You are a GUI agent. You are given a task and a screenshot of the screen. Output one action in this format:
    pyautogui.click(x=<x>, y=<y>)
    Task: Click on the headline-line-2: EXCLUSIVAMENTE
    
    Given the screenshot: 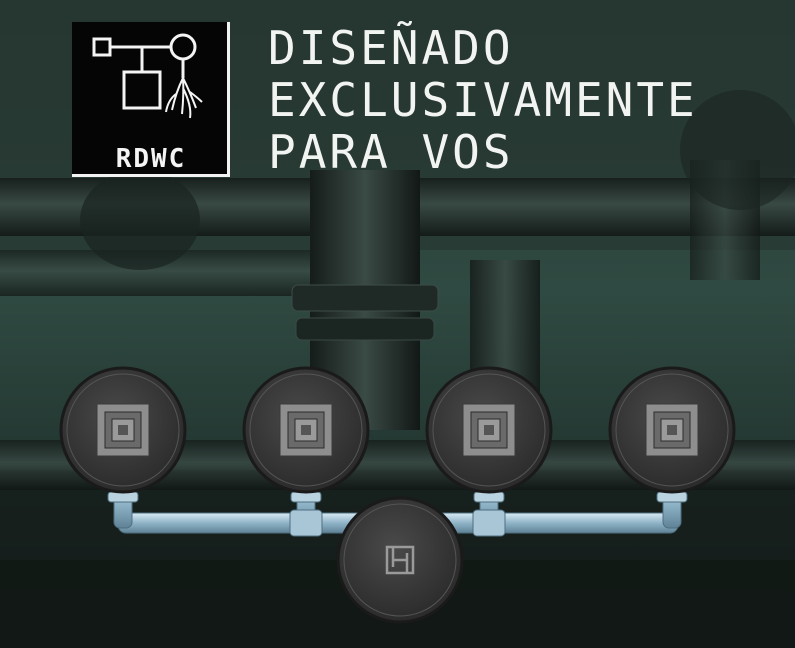 What is the action you would take?
    pyautogui.click(x=483, y=100)
    